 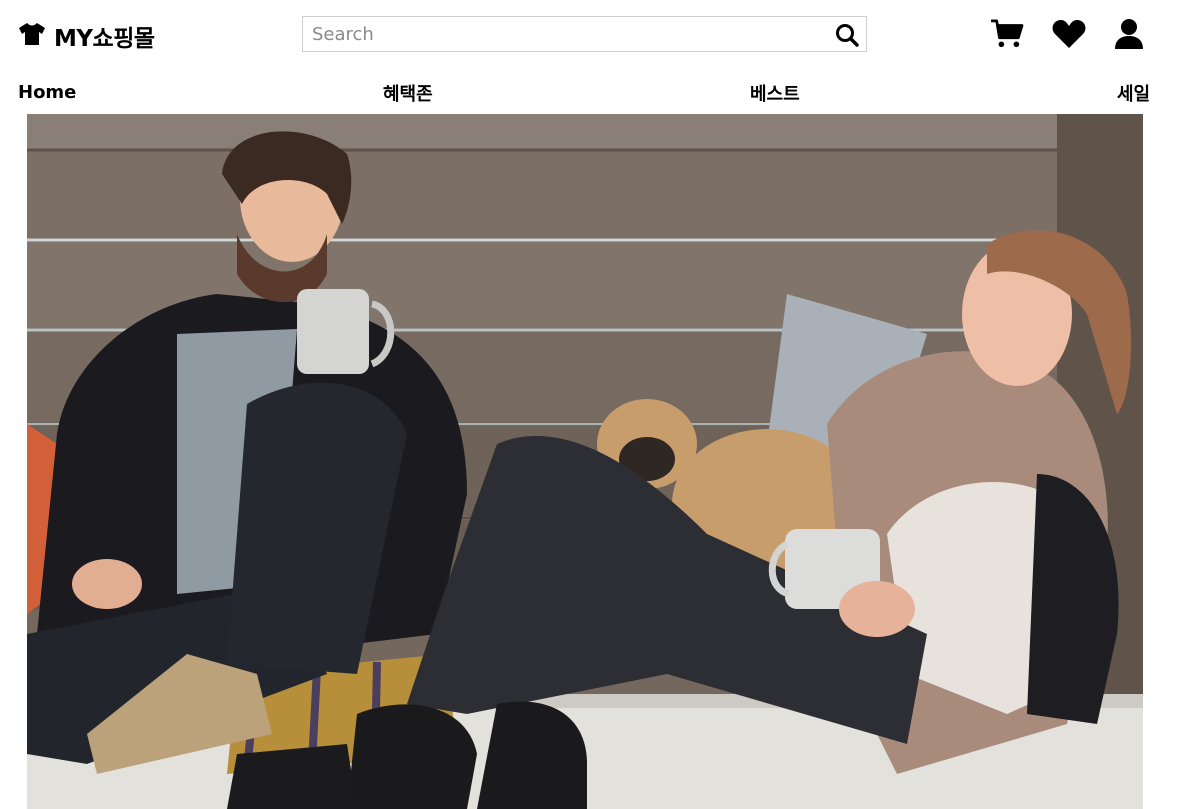 What do you see at coordinates (32, 36) in the screenshot?
I see `tshirt-icon` at bounding box center [32, 36].